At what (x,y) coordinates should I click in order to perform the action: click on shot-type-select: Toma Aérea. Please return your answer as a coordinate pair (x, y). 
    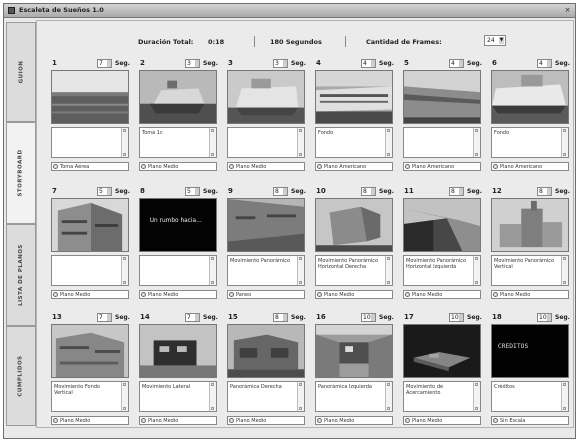
    Looking at the image, I should click on (90, 166).